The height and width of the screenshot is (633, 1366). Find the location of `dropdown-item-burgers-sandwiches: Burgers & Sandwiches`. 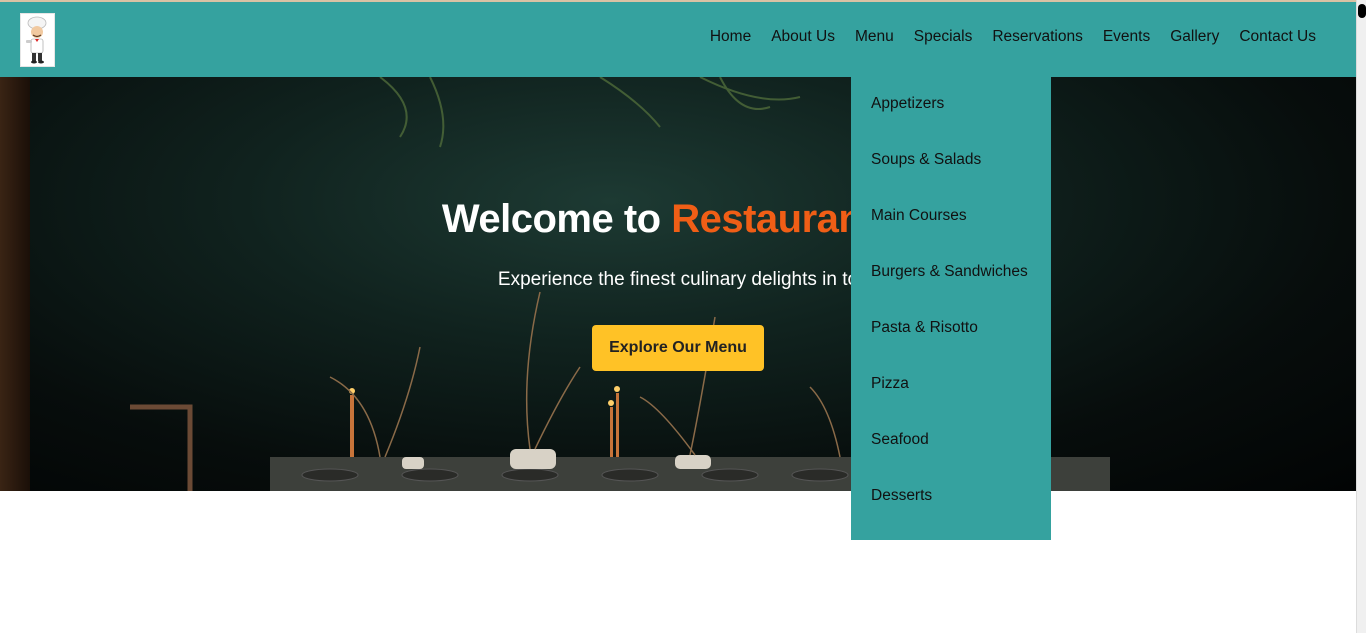

dropdown-item-burgers-sandwiches: Burgers & Sandwiches is located at coordinates (949, 272).